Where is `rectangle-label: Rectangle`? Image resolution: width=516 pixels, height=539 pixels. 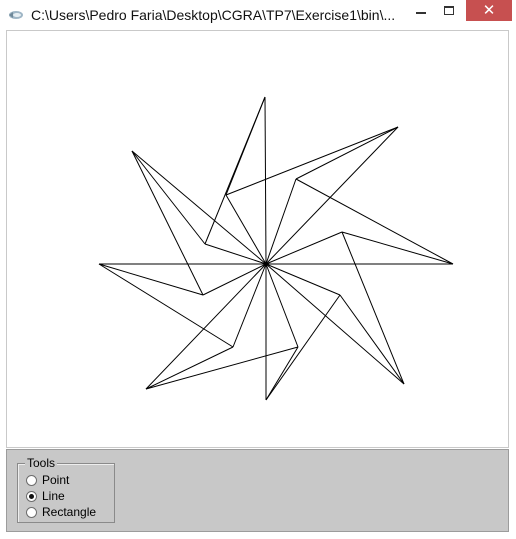 rectangle-label: Rectangle is located at coordinates (69, 512).